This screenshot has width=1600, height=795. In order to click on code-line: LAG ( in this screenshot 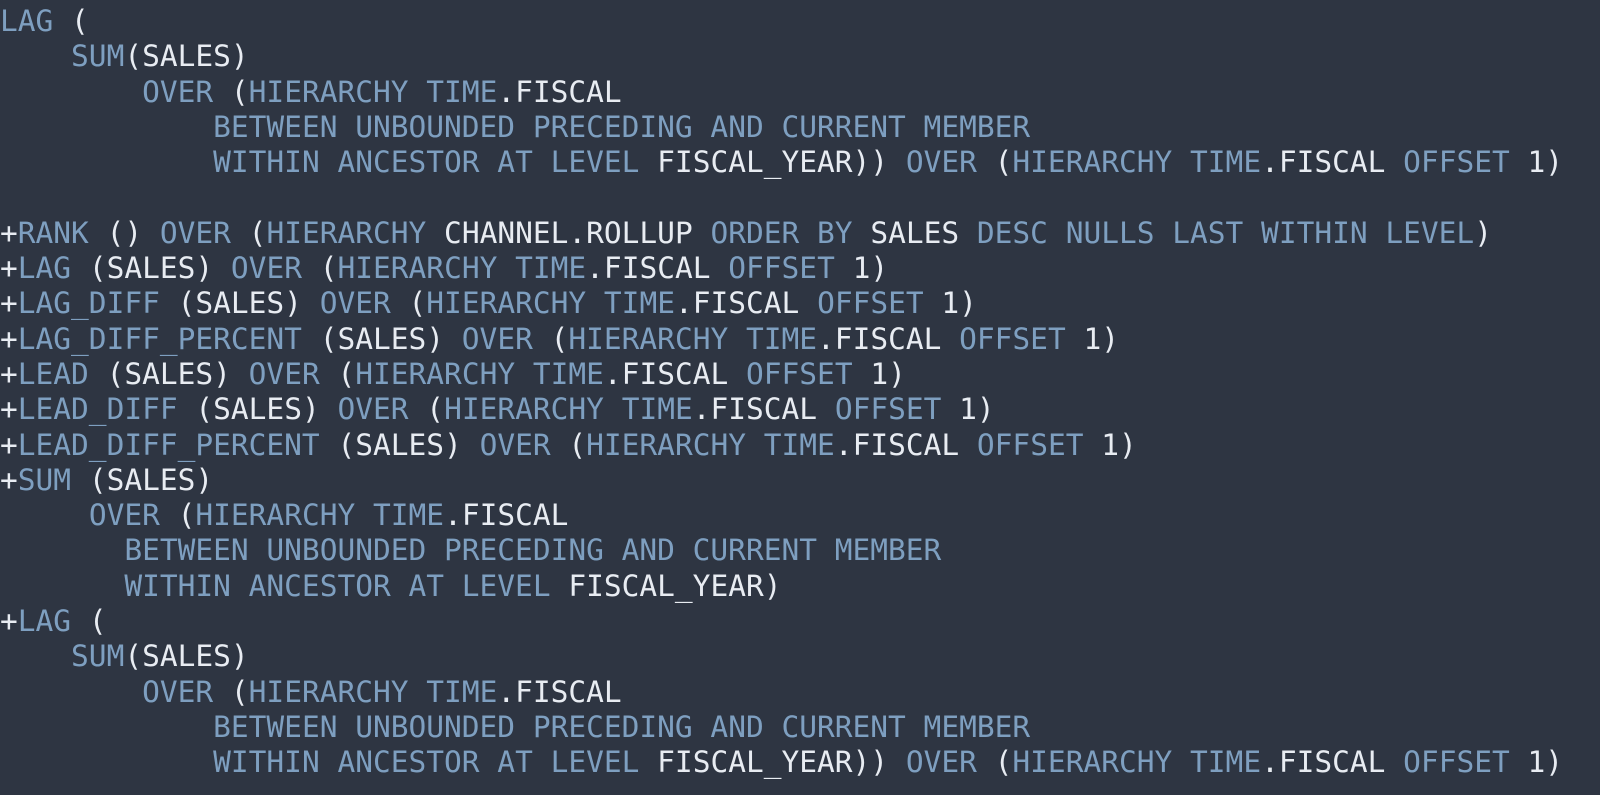, I will do `click(800, 21)`.